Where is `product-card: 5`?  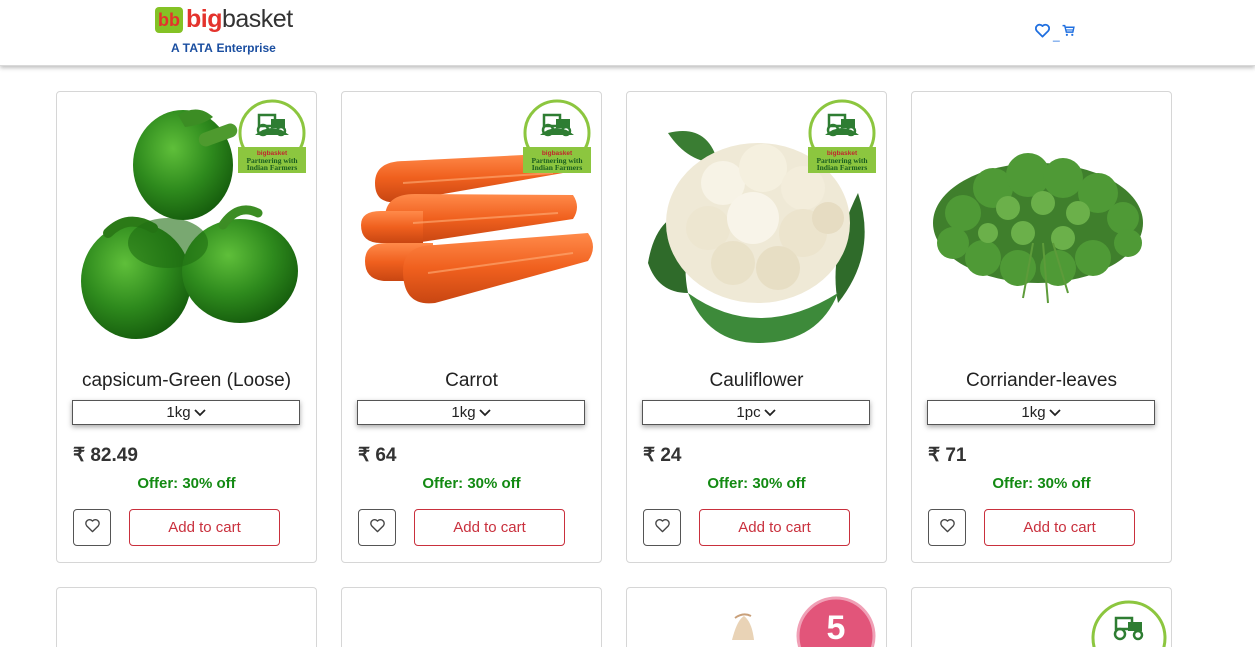
product-card: 5 is located at coordinates (756, 617).